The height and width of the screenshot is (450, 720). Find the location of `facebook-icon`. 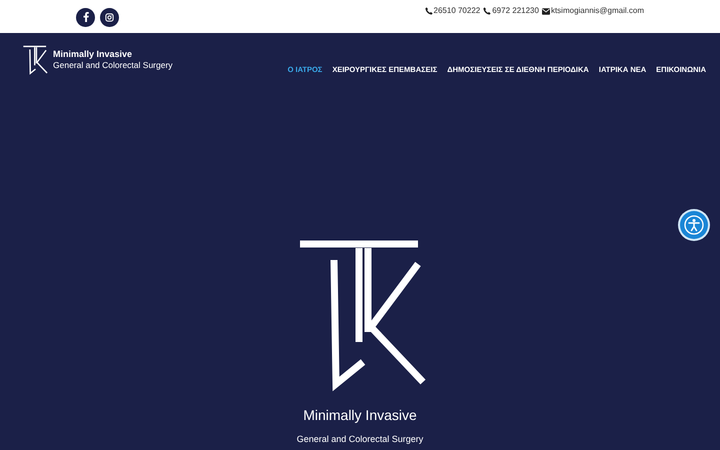

facebook-icon is located at coordinates (85, 17).